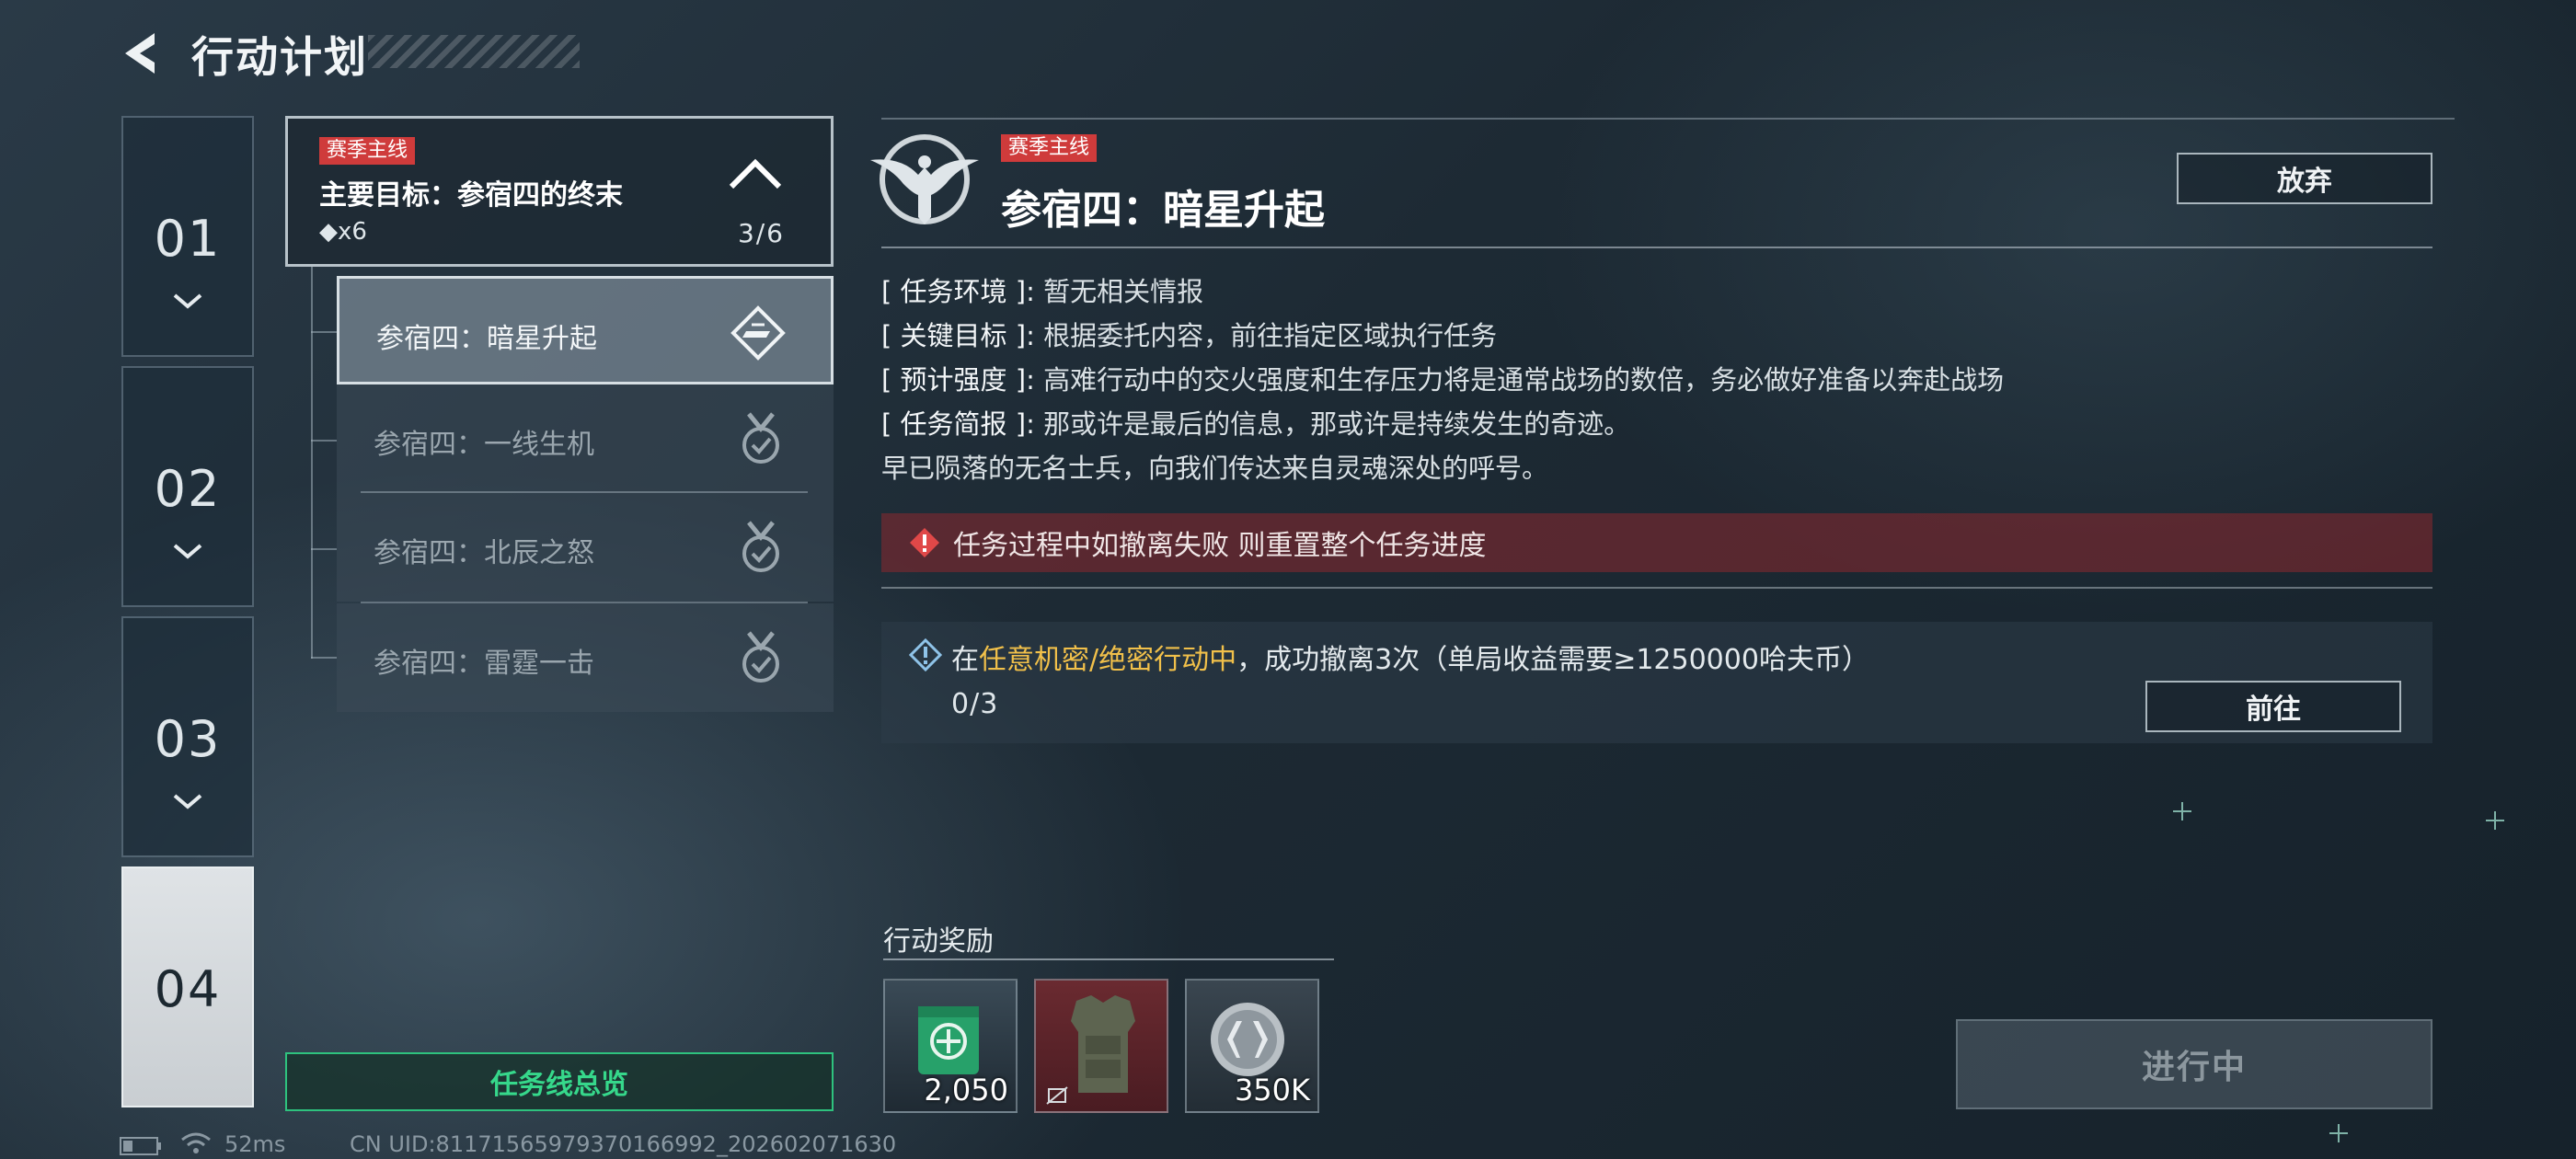 Image resolution: width=2576 pixels, height=1159 pixels. Describe the element at coordinates (1656, 542) in the screenshot. I see `warning-bar: 任务过程中如撤离失败 则重置整个任务进度` at that location.